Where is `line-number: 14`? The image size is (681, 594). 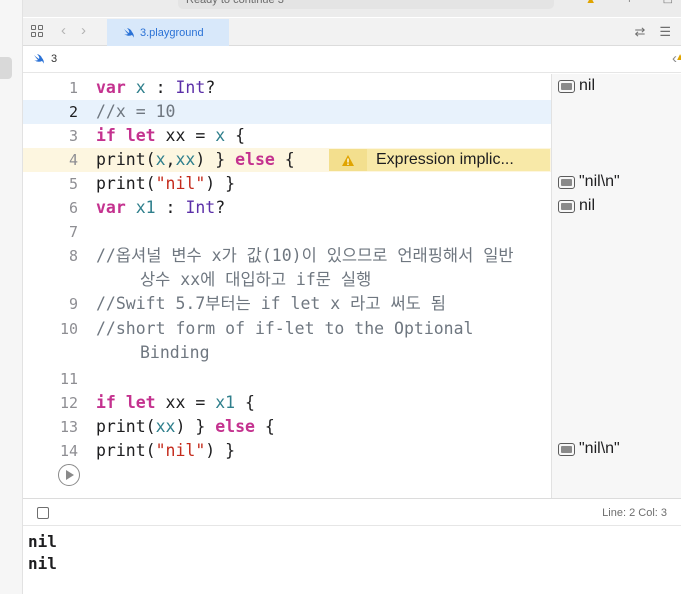
line-number: 14 is located at coordinates (68, 451).